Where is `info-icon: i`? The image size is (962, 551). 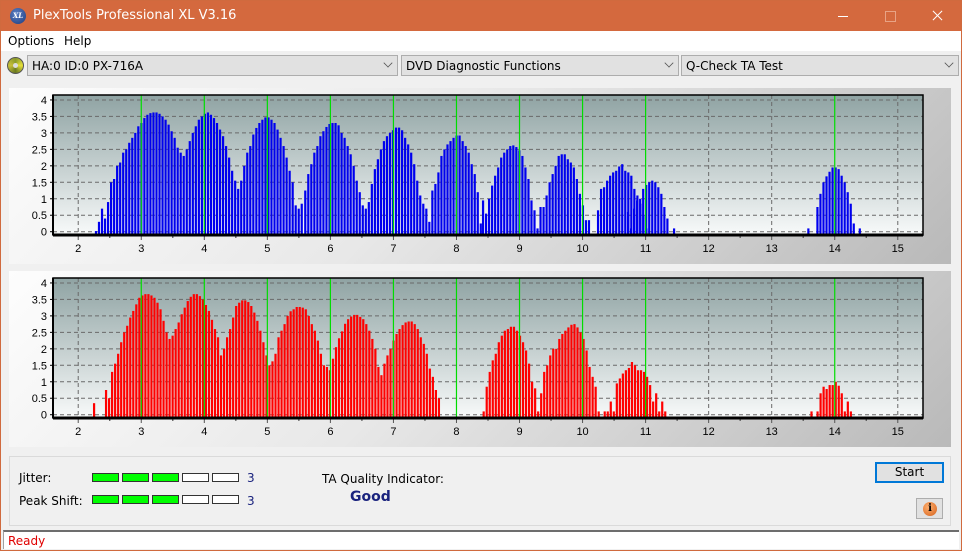
info-icon: i is located at coordinates (930, 509).